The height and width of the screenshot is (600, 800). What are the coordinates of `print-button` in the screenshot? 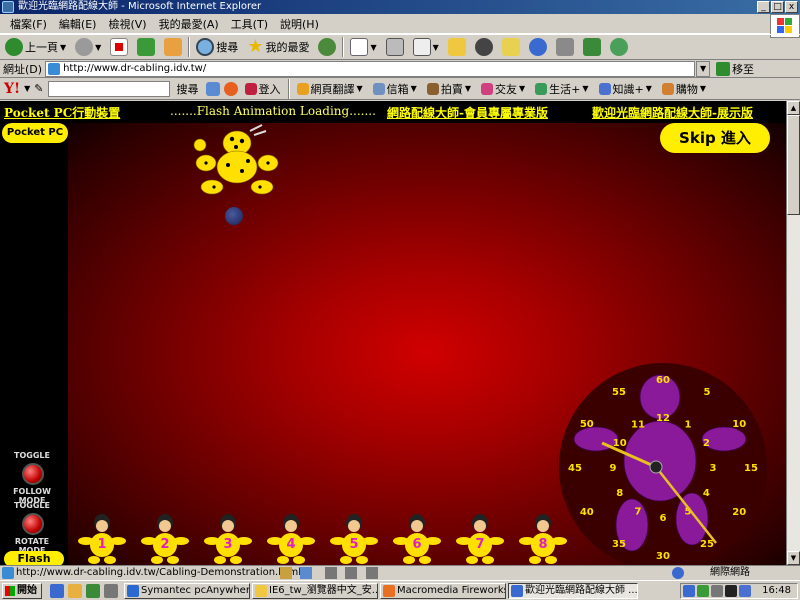 It's located at (395, 47).